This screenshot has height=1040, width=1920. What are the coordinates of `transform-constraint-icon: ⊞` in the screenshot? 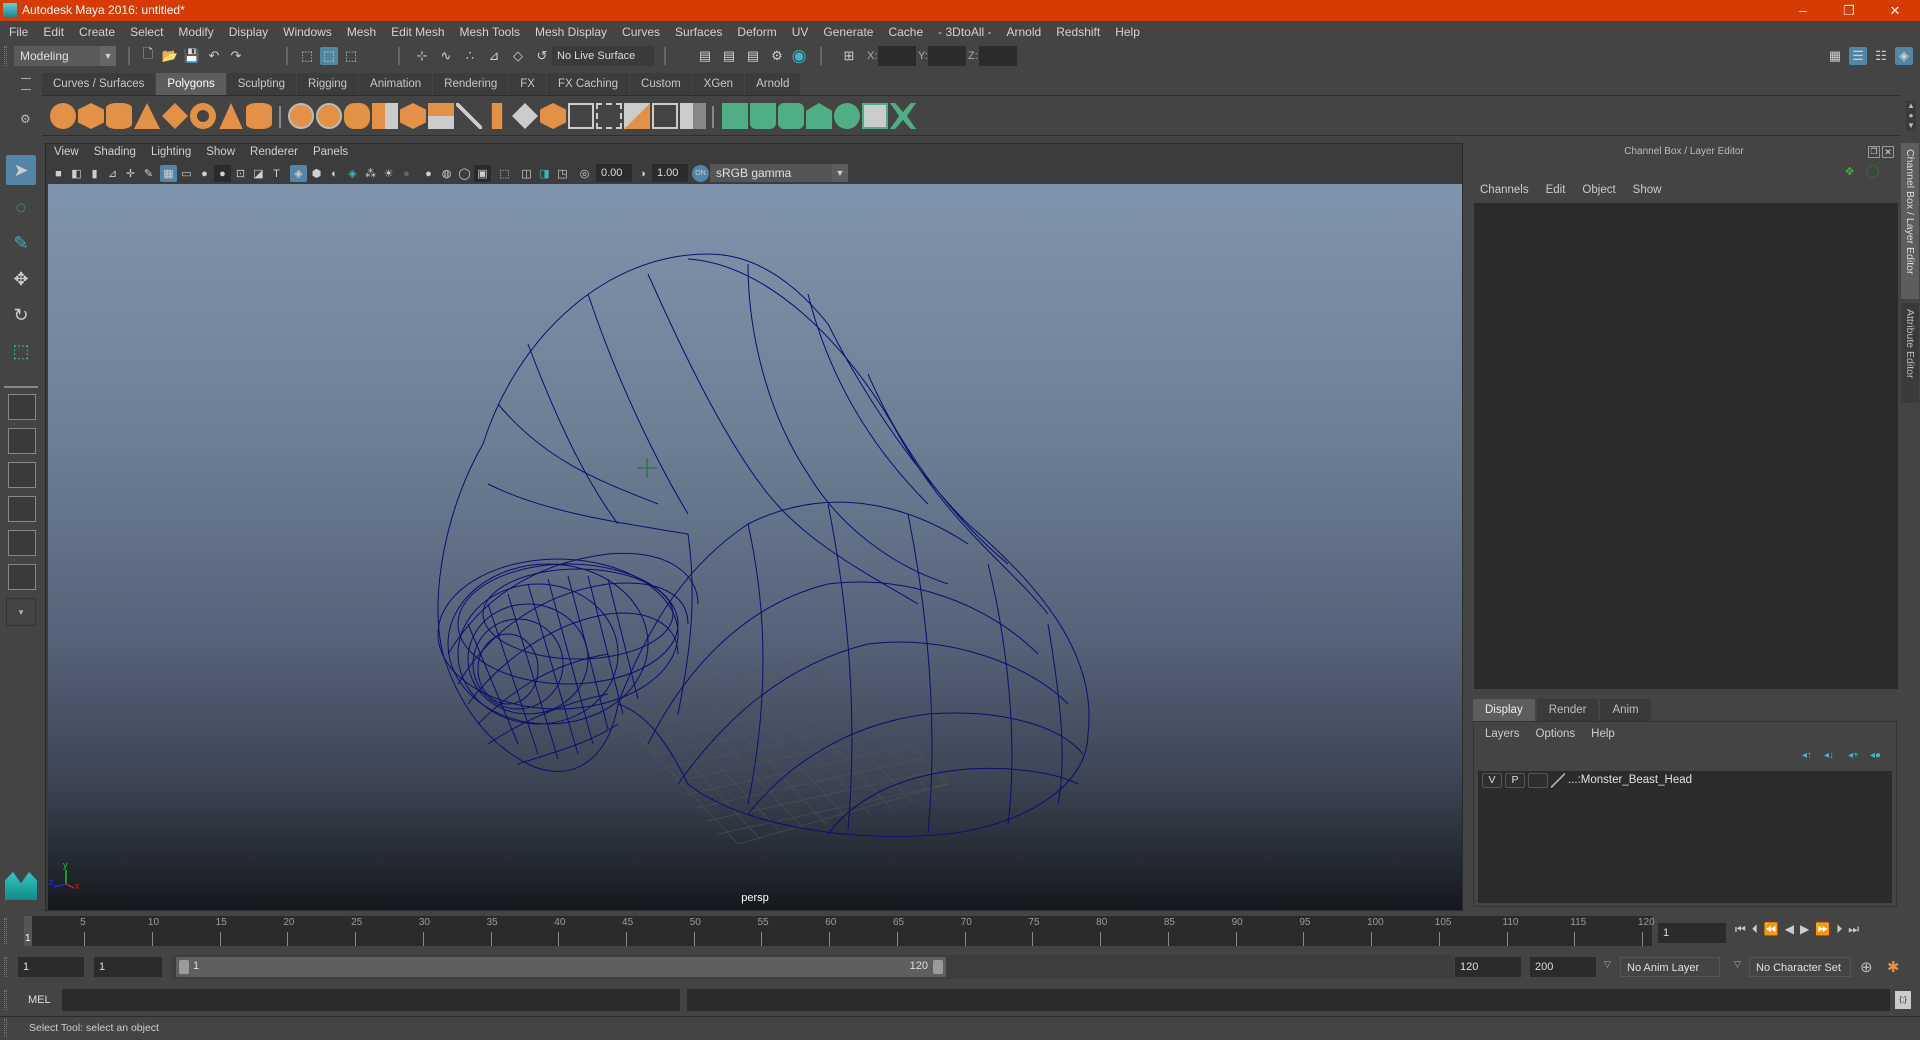 It's located at (849, 56).